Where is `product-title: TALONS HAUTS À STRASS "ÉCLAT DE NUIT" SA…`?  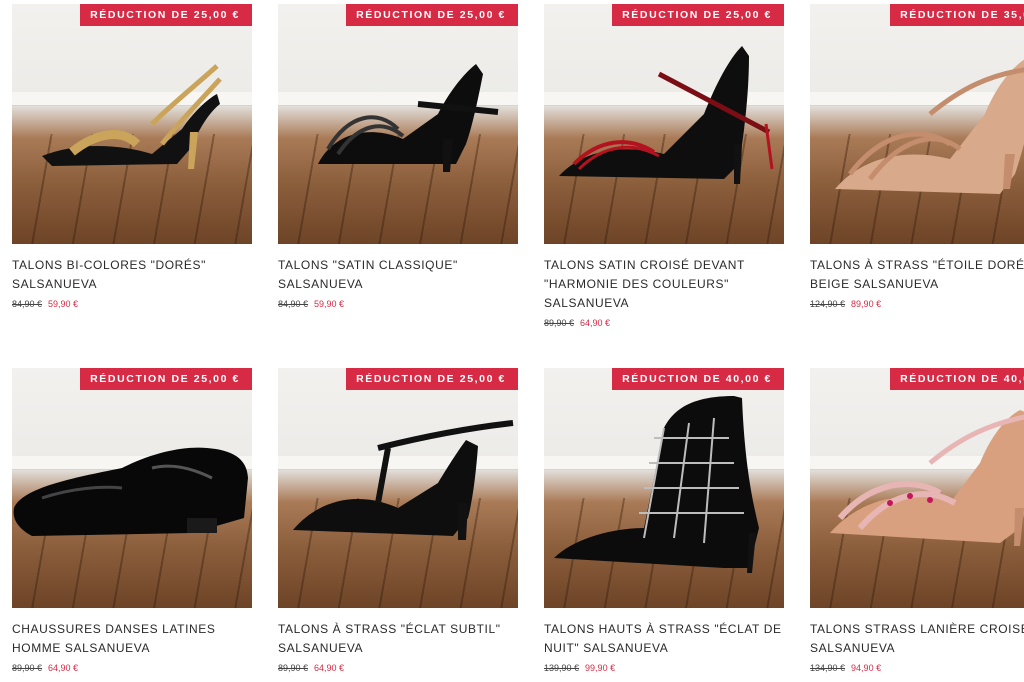
product-title: TALONS HAUTS À STRASS "ÉCLAT DE NUIT" SA… is located at coordinates (664, 639).